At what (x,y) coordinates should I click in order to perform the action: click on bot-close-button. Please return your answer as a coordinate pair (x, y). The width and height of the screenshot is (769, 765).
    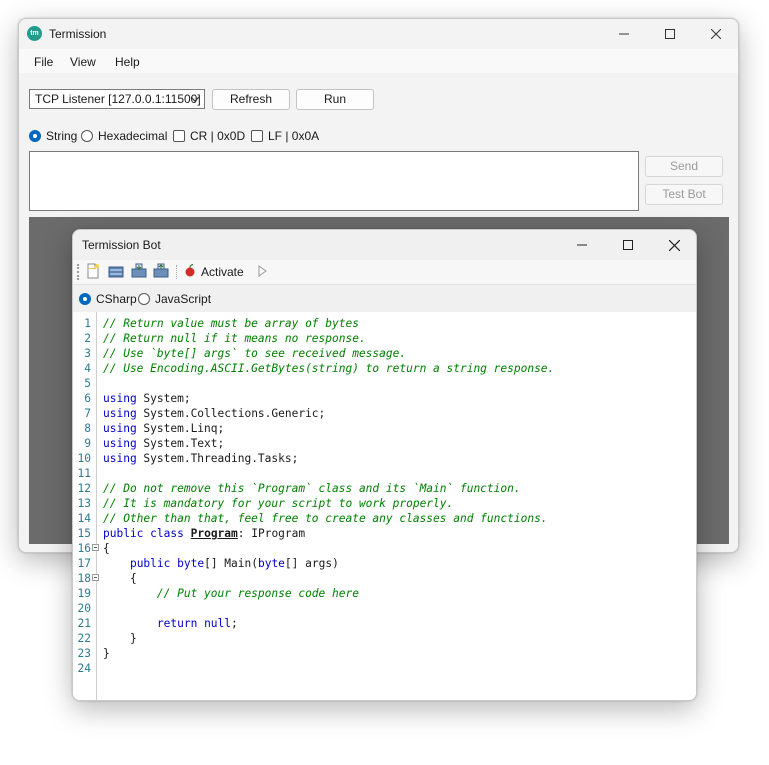
    Looking at the image, I should click on (673, 245).